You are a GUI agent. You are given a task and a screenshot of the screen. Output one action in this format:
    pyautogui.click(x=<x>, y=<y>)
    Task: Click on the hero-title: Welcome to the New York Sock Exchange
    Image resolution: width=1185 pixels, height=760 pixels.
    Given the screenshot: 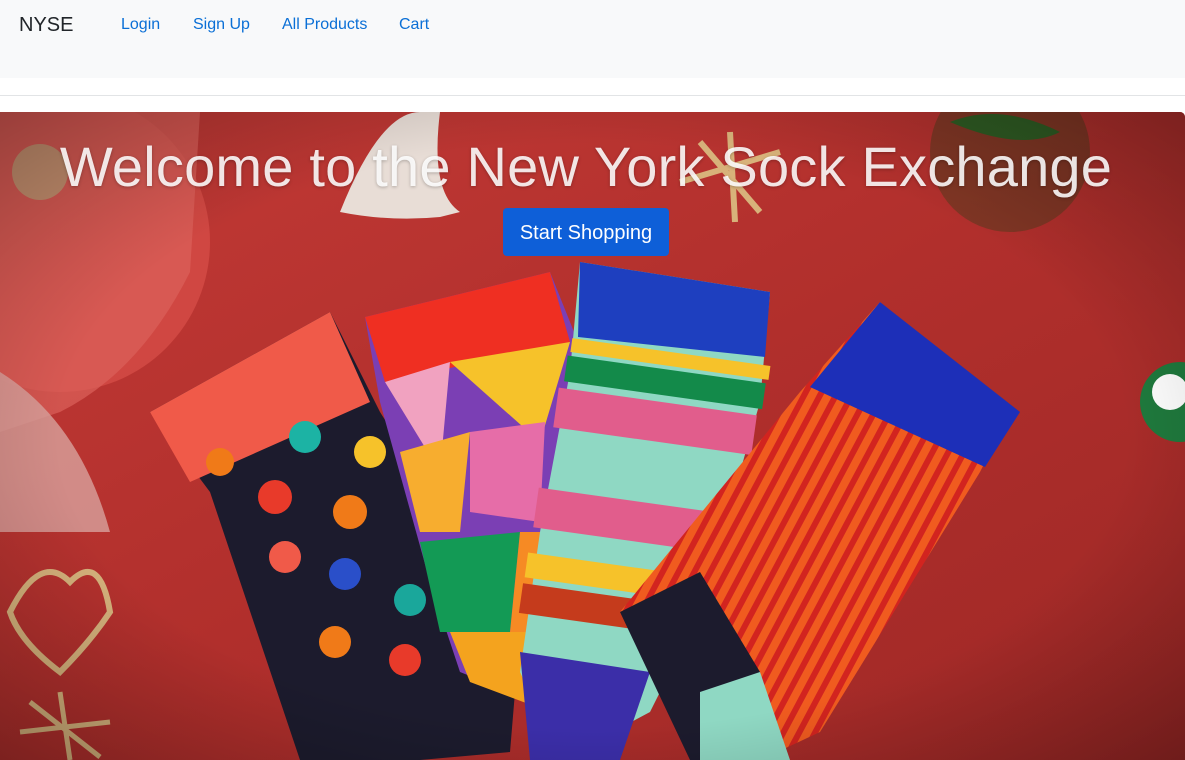 What is the action you would take?
    pyautogui.click(x=586, y=166)
    